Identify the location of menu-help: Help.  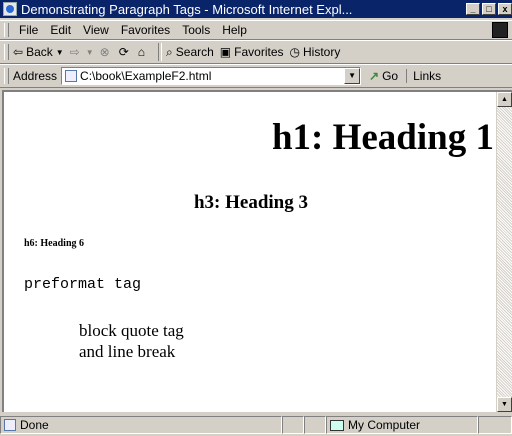
(234, 30).